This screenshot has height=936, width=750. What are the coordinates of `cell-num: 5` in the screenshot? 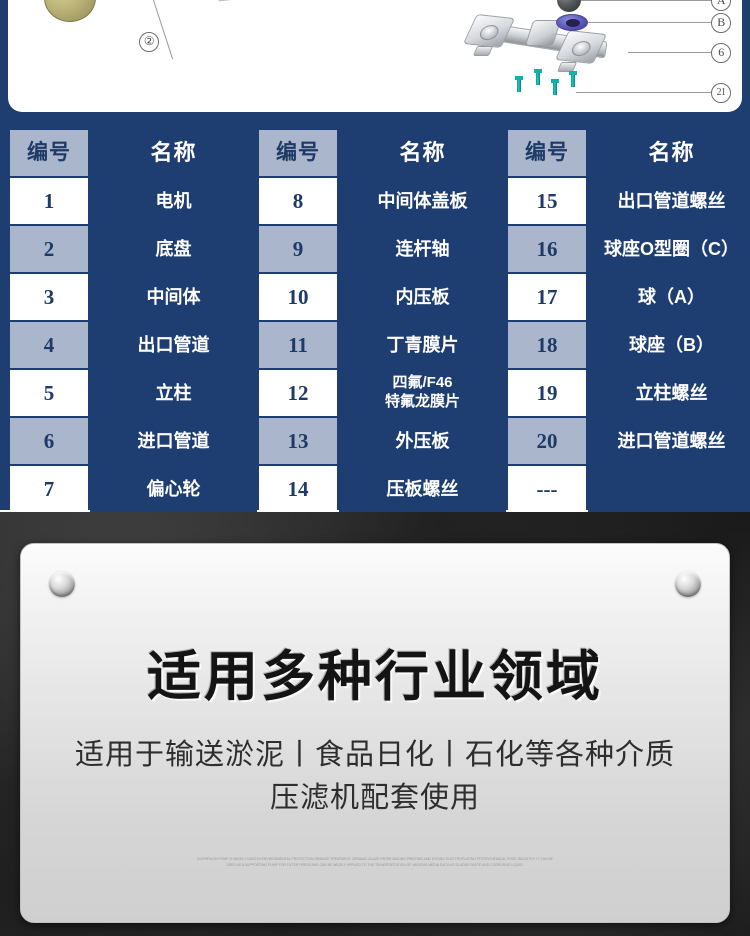 It's located at (49, 393).